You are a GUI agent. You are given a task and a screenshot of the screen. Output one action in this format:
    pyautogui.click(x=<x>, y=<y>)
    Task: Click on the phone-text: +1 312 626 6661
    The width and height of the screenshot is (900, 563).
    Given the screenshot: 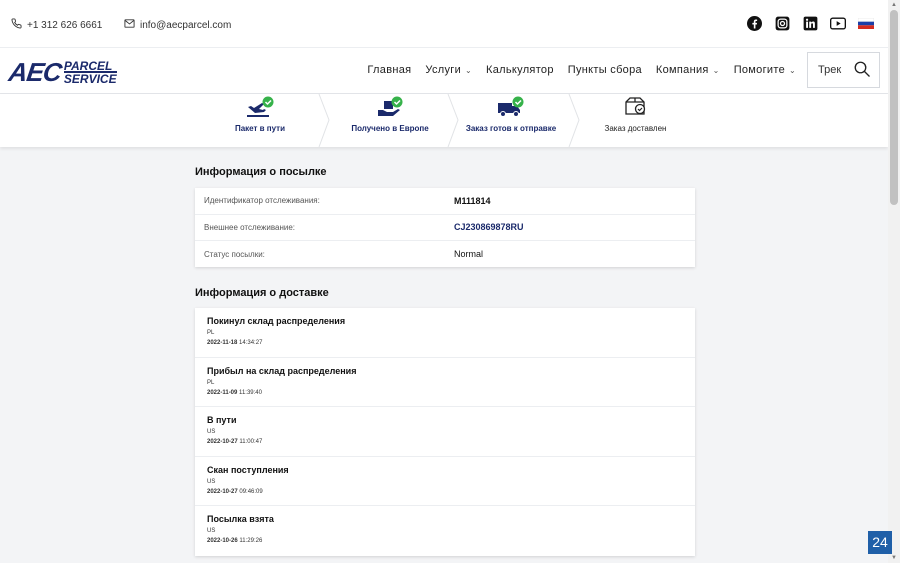 What is the action you would take?
    pyautogui.click(x=65, y=25)
    